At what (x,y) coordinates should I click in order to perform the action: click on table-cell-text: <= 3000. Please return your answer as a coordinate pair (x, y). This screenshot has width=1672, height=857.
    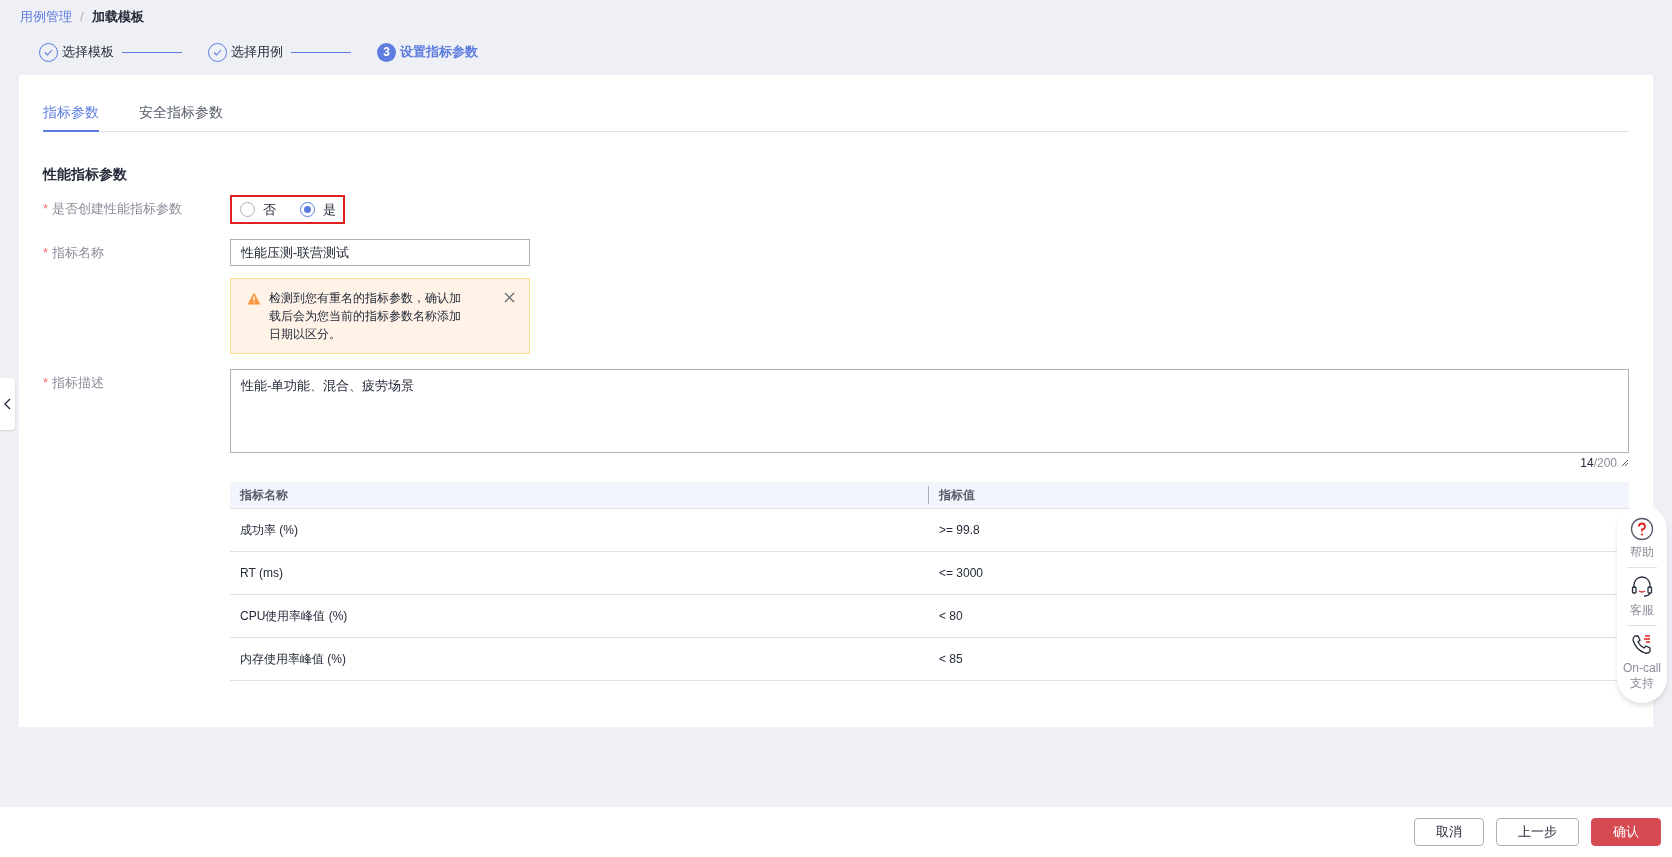
    Looking at the image, I should click on (961, 573).